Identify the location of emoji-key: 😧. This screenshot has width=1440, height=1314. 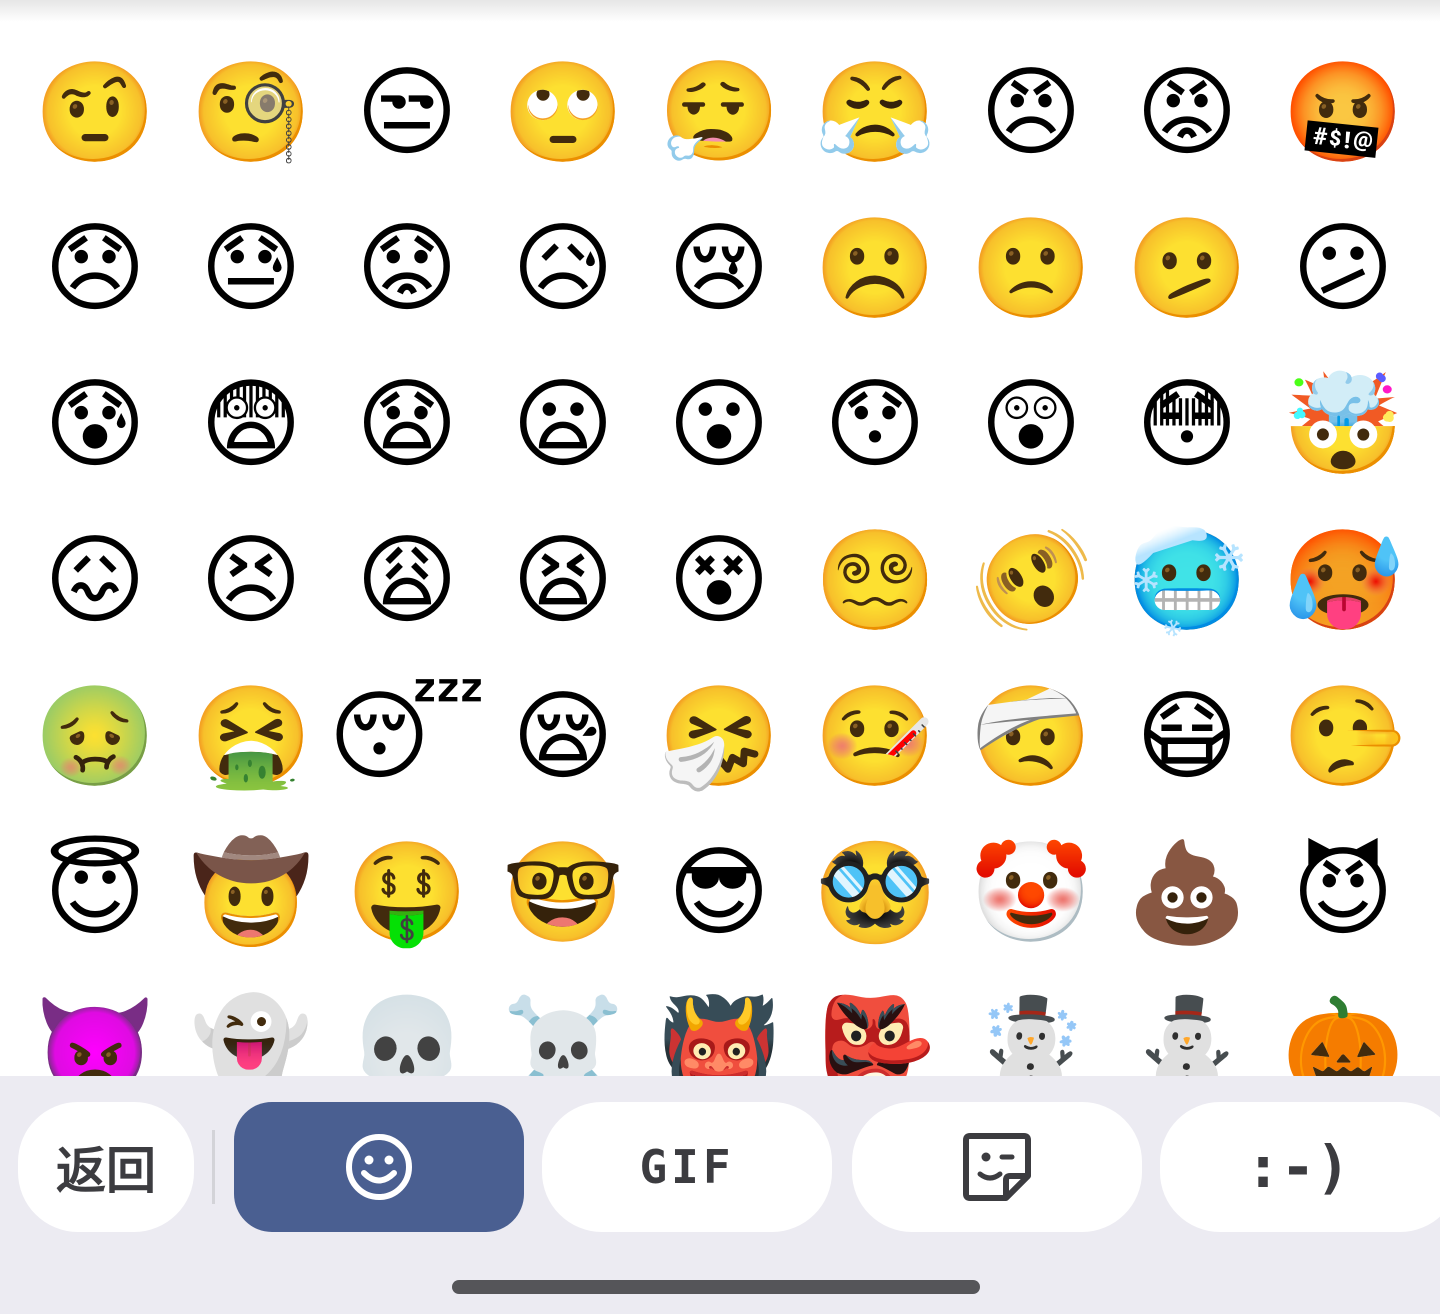
(407, 425).